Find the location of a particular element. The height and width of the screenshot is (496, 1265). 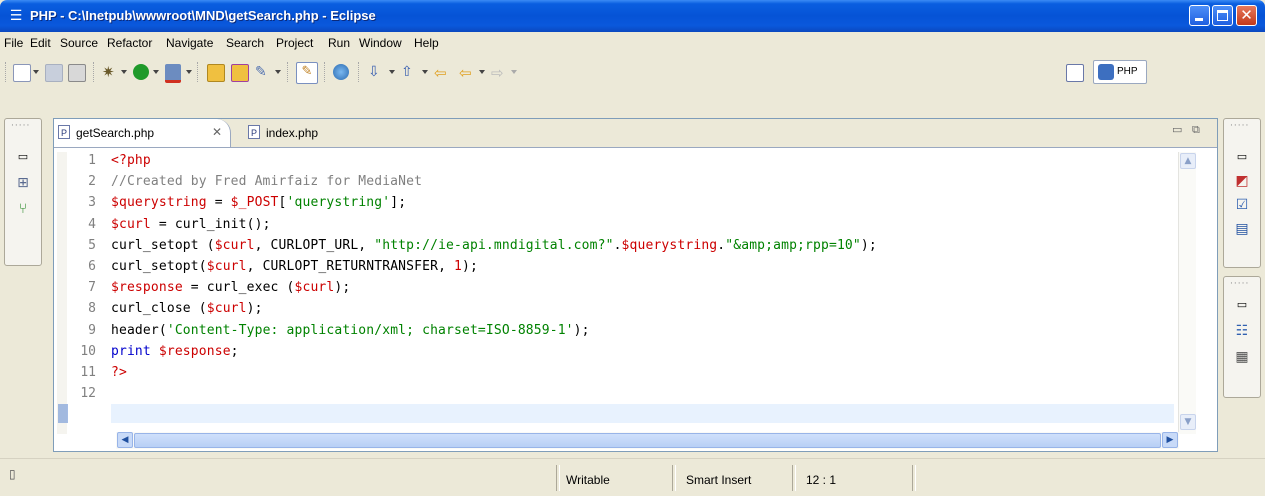

open-type-icon is located at coordinates (240, 73).